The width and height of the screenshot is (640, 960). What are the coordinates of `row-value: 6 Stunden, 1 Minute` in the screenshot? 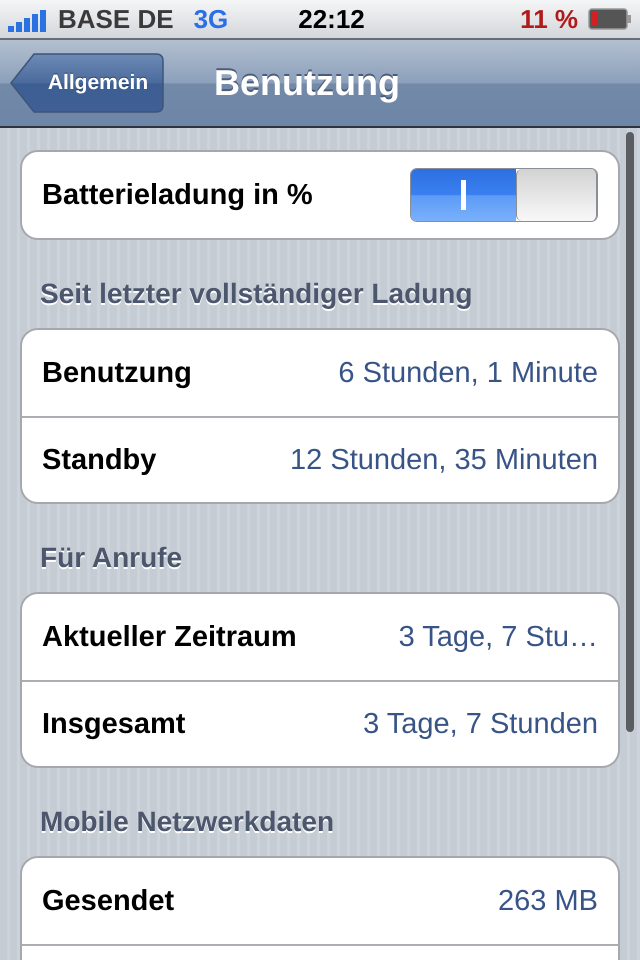 It's located at (468, 373).